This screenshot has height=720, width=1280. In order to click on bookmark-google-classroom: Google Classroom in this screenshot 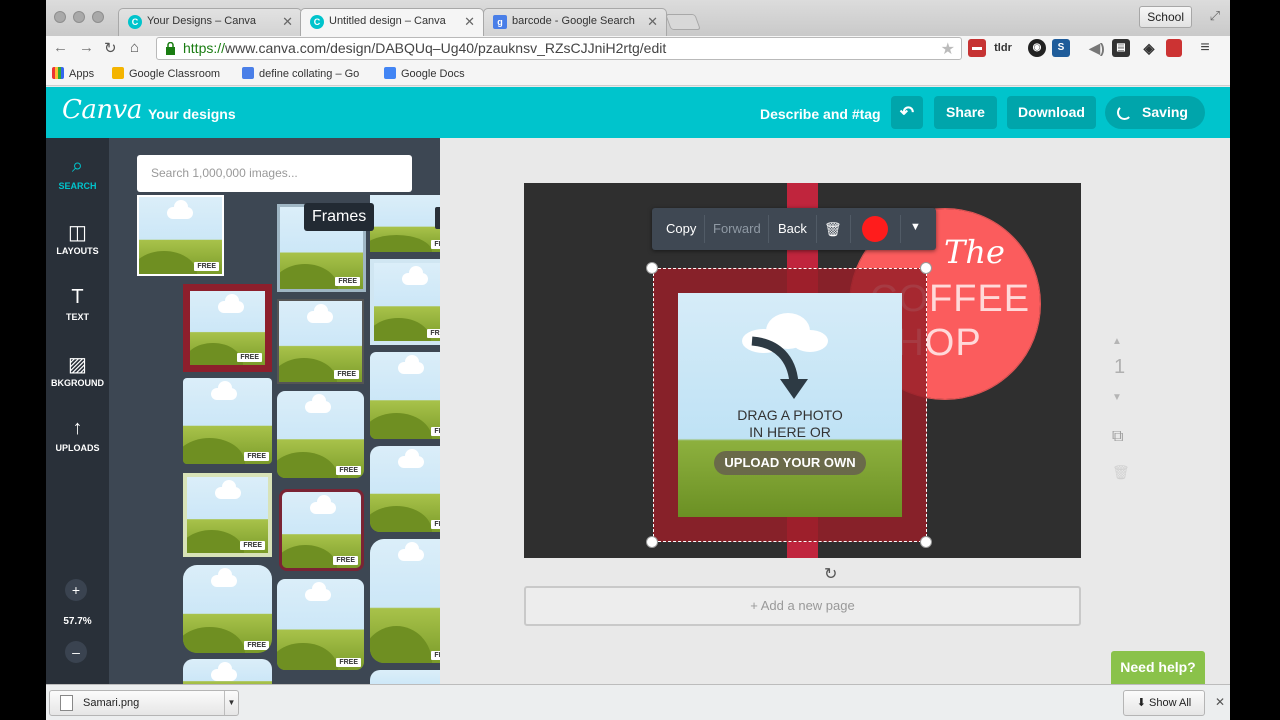, I will do `click(166, 73)`.